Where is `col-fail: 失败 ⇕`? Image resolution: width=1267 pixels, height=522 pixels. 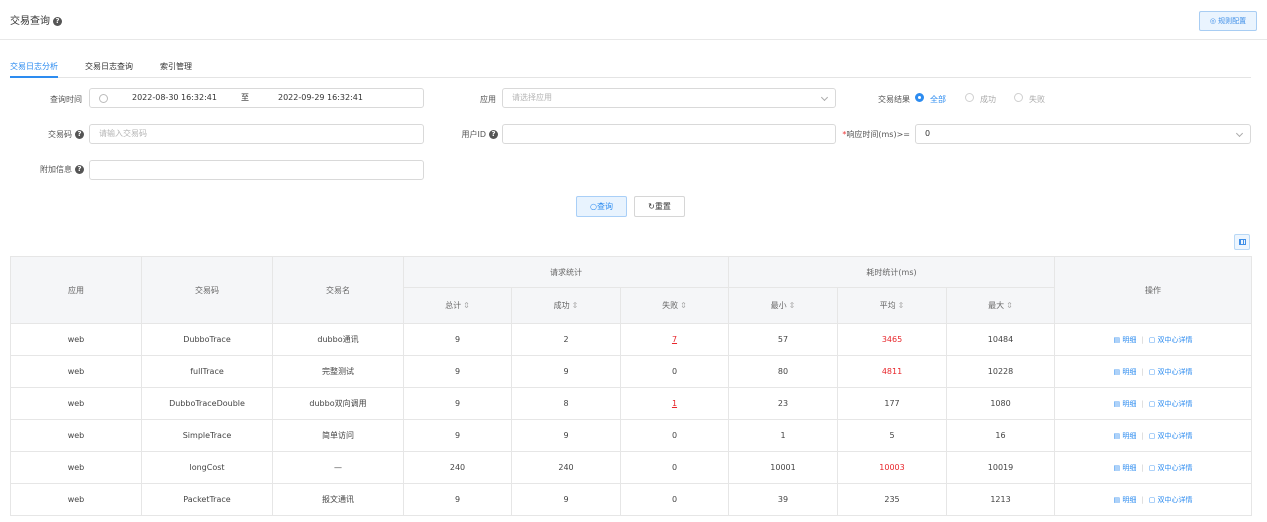
col-fail: 失败 ⇕ is located at coordinates (674, 305).